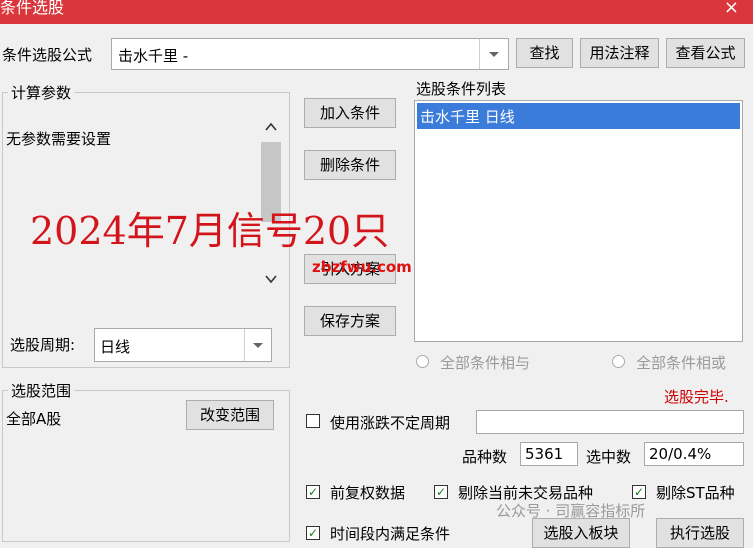 The image size is (753, 548). What do you see at coordinates (34, 419) in the screenshot?
I see `range-value: 全部A股` at bounding box center [34, 419].